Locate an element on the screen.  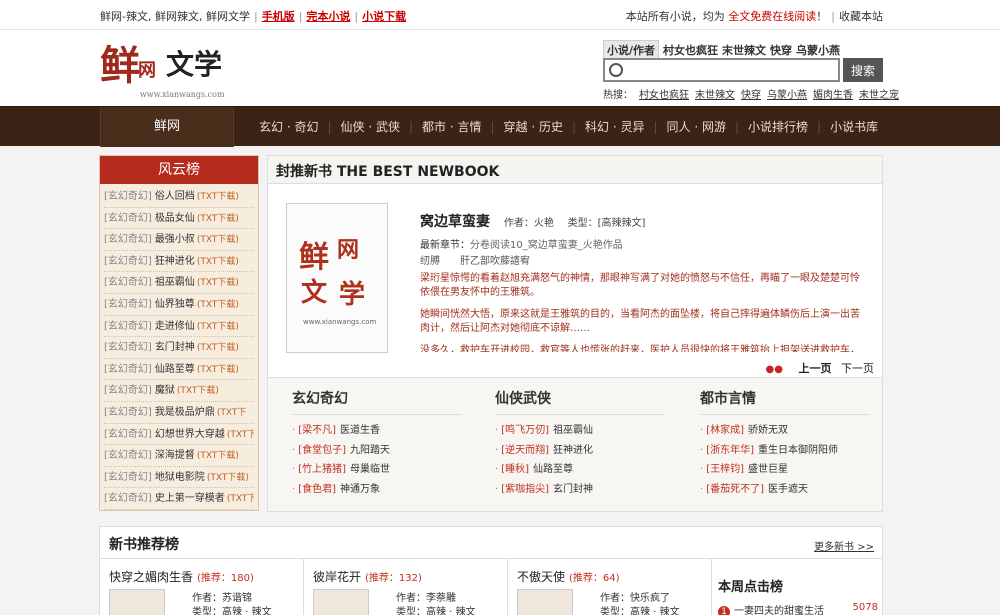
rank-item-name: 深海提督 is located at coordinates (175, 455).